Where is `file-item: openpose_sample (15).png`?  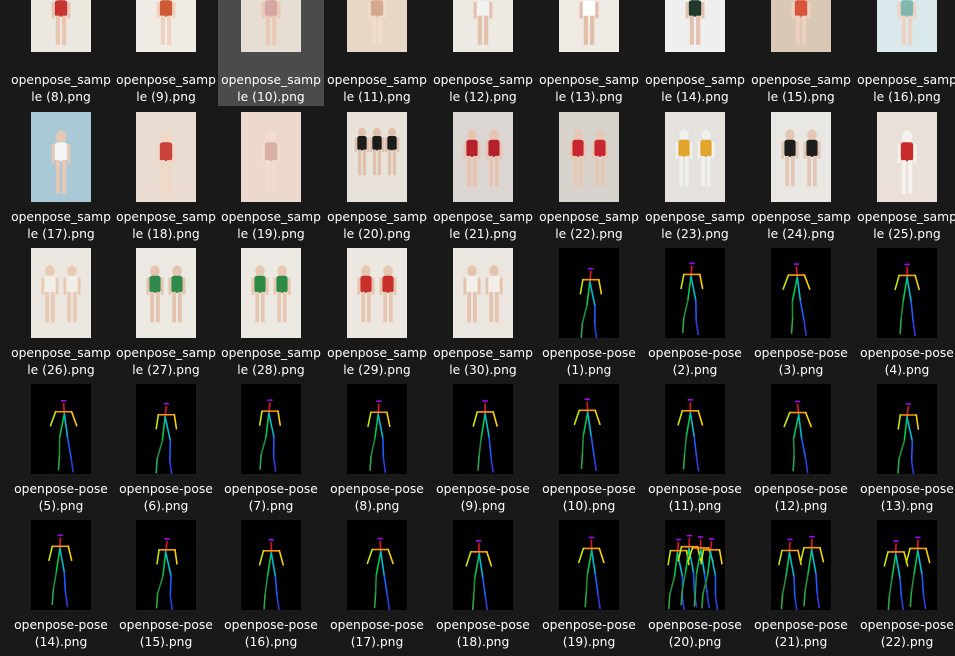
file-item: openpose_sample (15).png is located at coordinates (801, 53).